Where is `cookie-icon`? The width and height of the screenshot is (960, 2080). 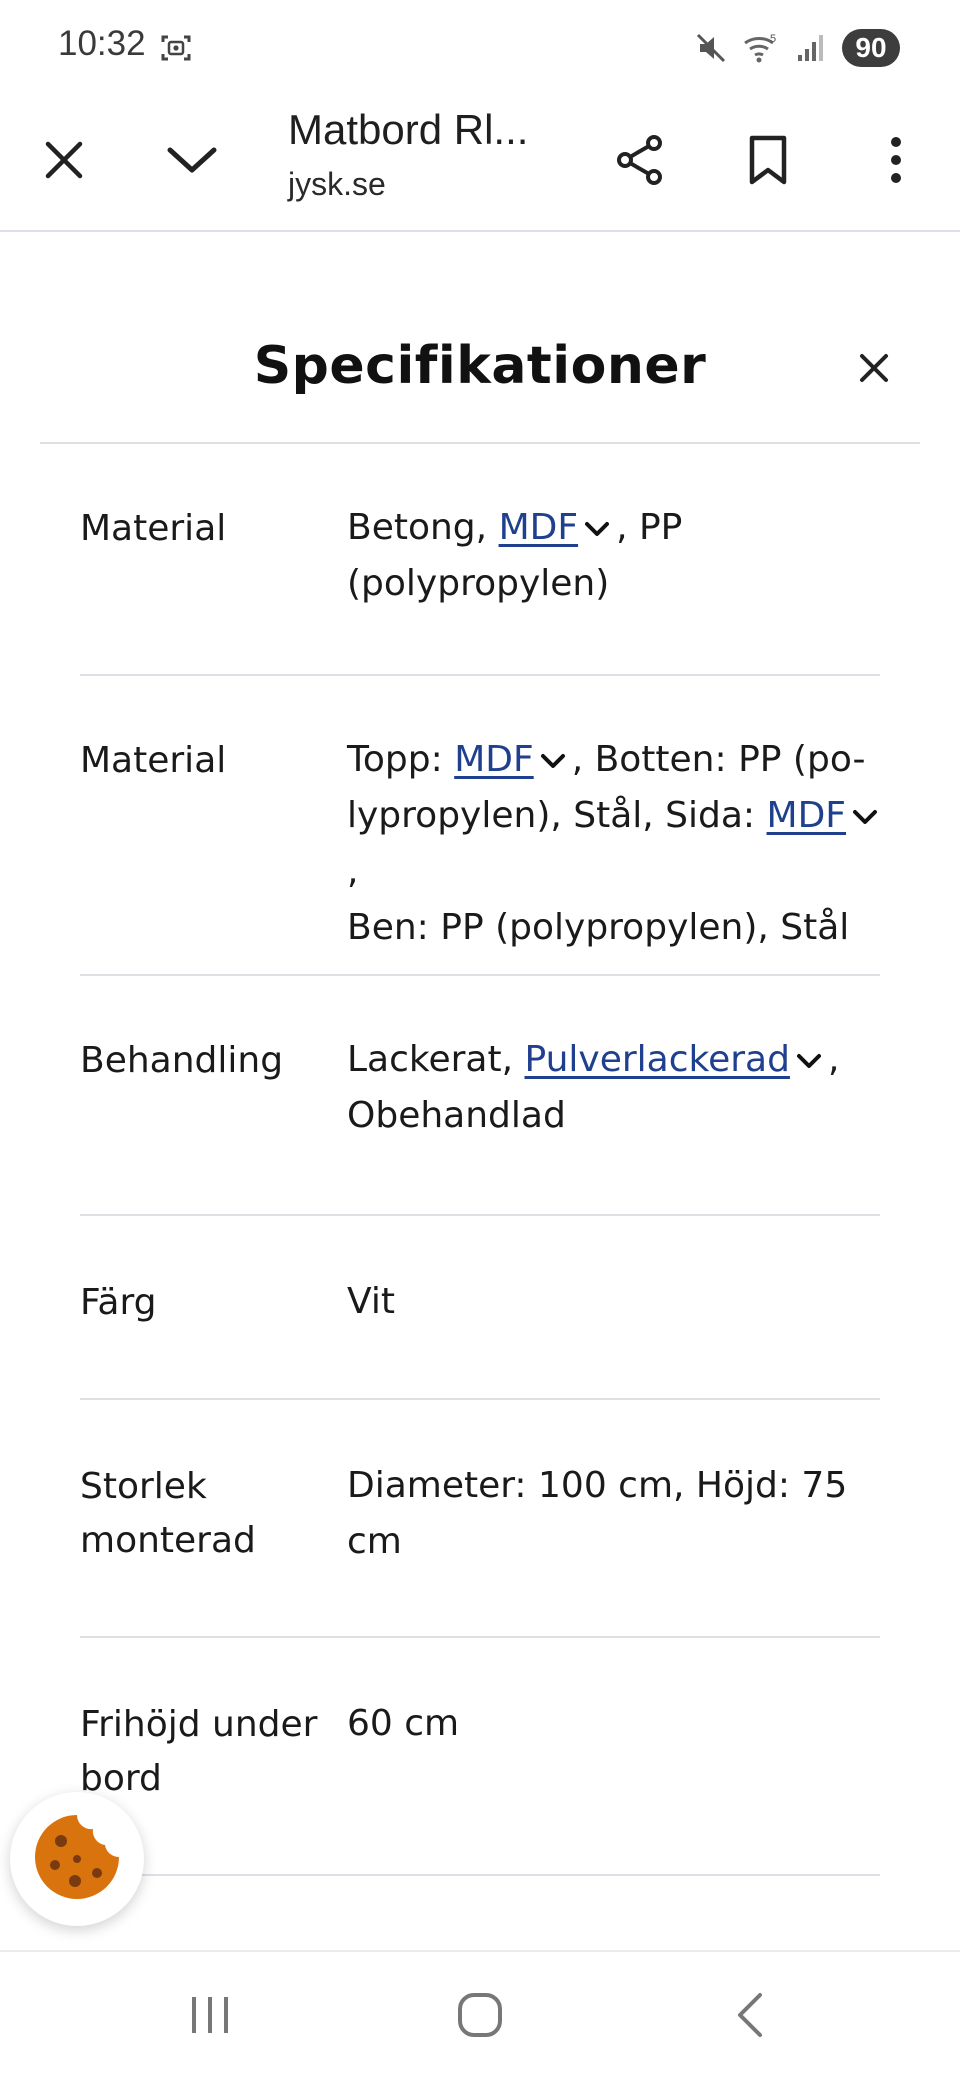 cookie-icon is located at coordinates (77, 1859).